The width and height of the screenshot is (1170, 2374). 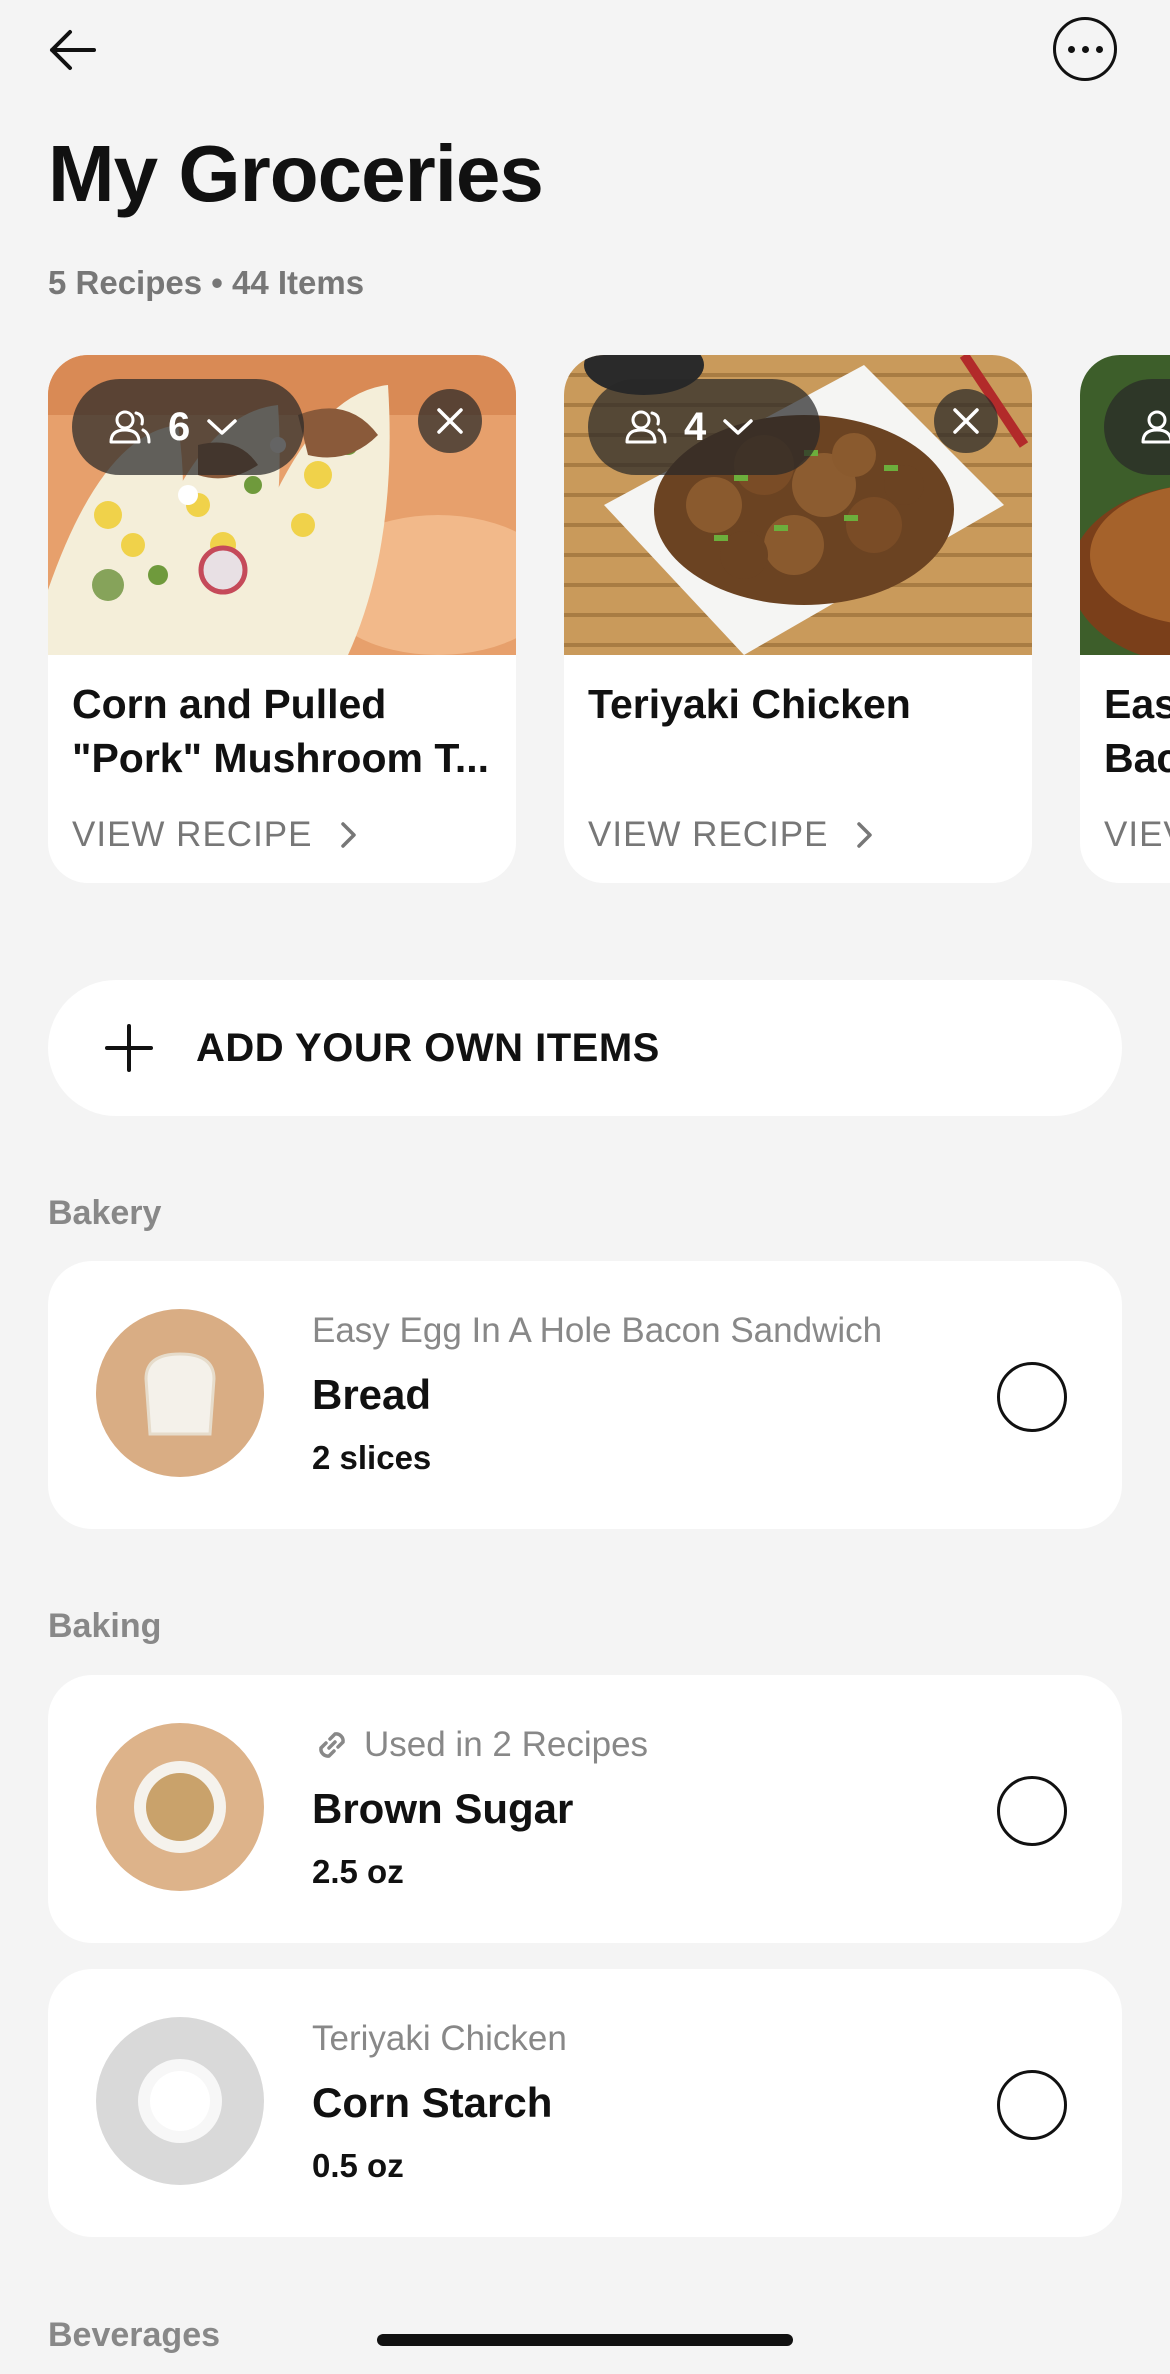 I want to click on brown-sugar-image, so click(x=180, y=1807).